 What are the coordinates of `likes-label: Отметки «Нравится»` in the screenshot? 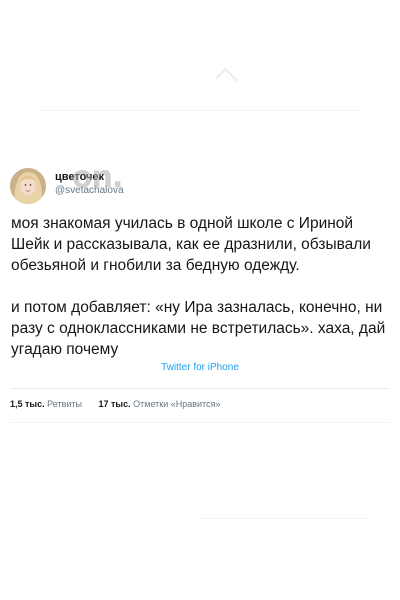 It's located at (177, 404).